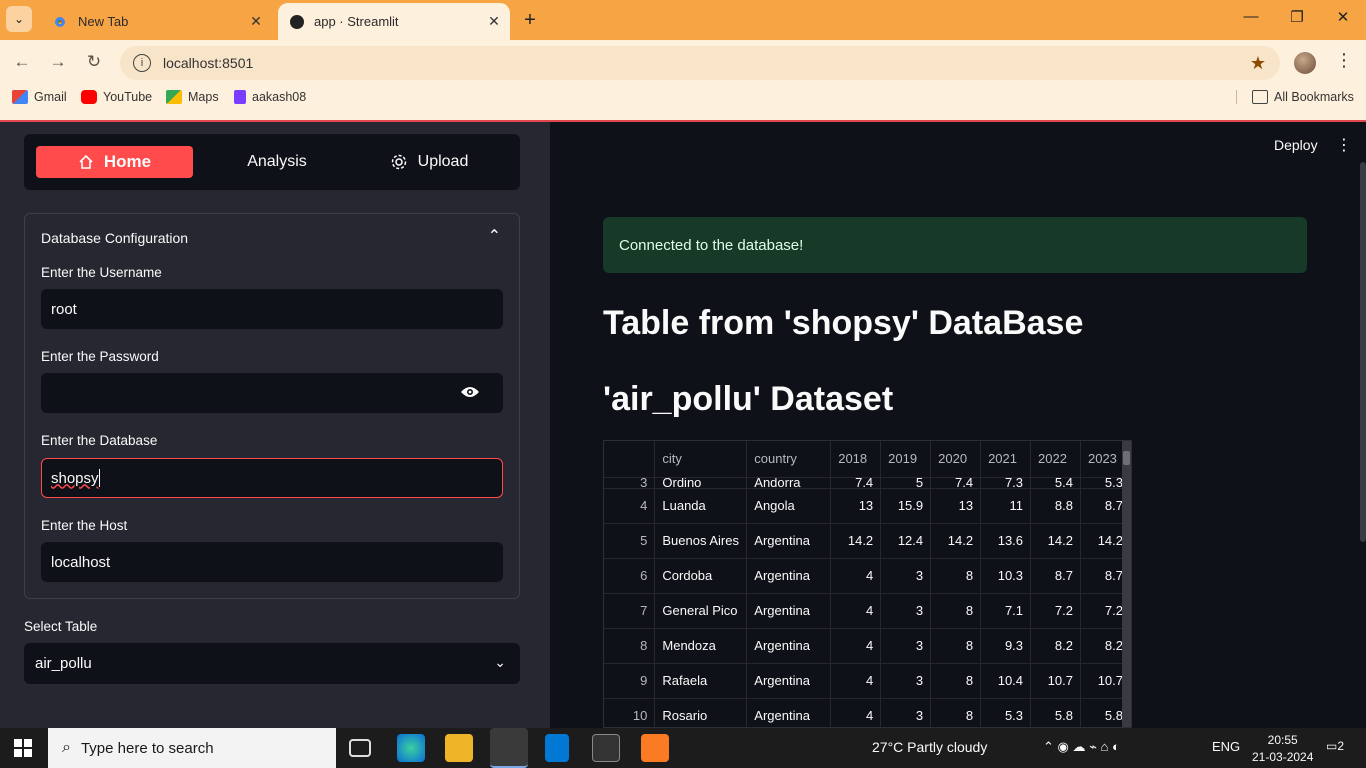 This screenshot has height=768, width=1366. What do you see at coordinates (1055, 681) in the screenshot?
I see `table-cell: 10.7` at bounding box center [1055, 681].